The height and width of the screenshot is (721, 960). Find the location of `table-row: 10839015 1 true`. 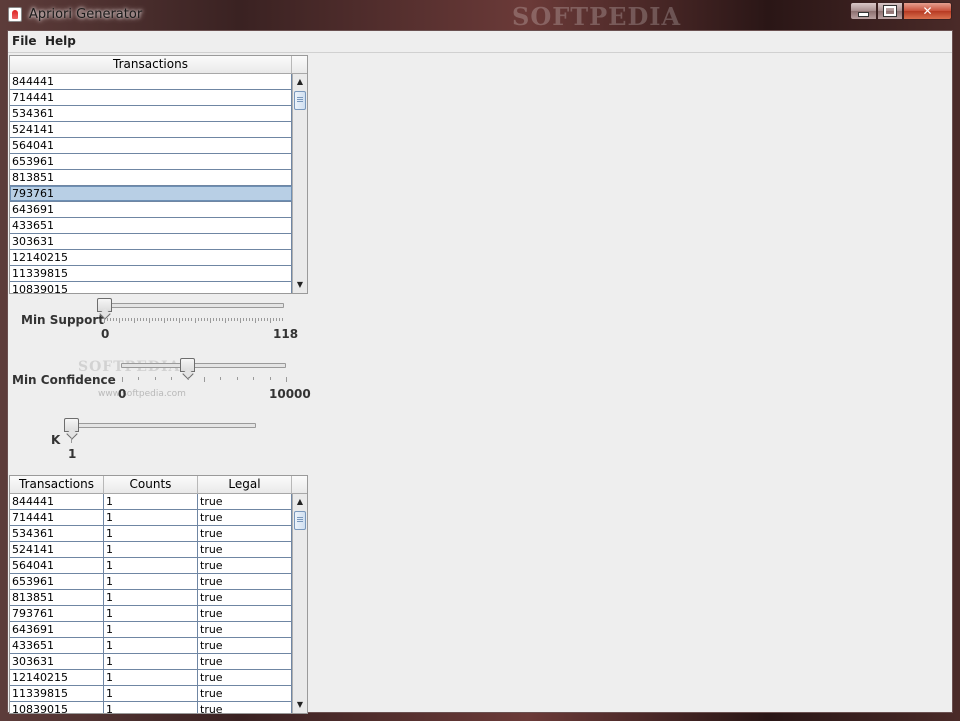

table-row: 10839015 1 true is located at coordinates (151, 707).